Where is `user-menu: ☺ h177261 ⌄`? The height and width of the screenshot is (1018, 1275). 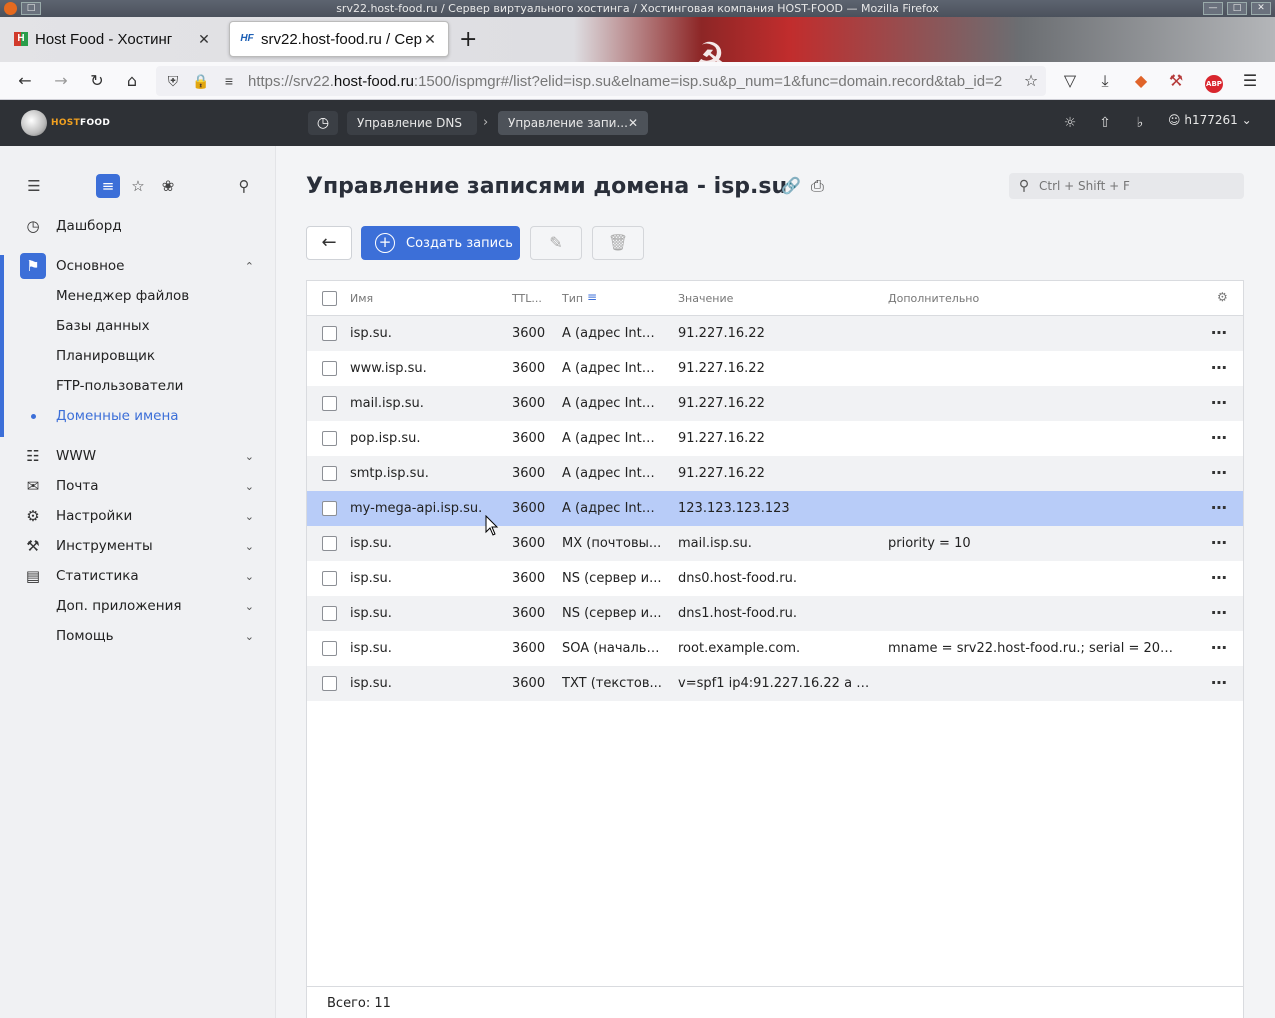
user-menu: ☺ h177261 ⌄ is located at coordinates (1210, 120).